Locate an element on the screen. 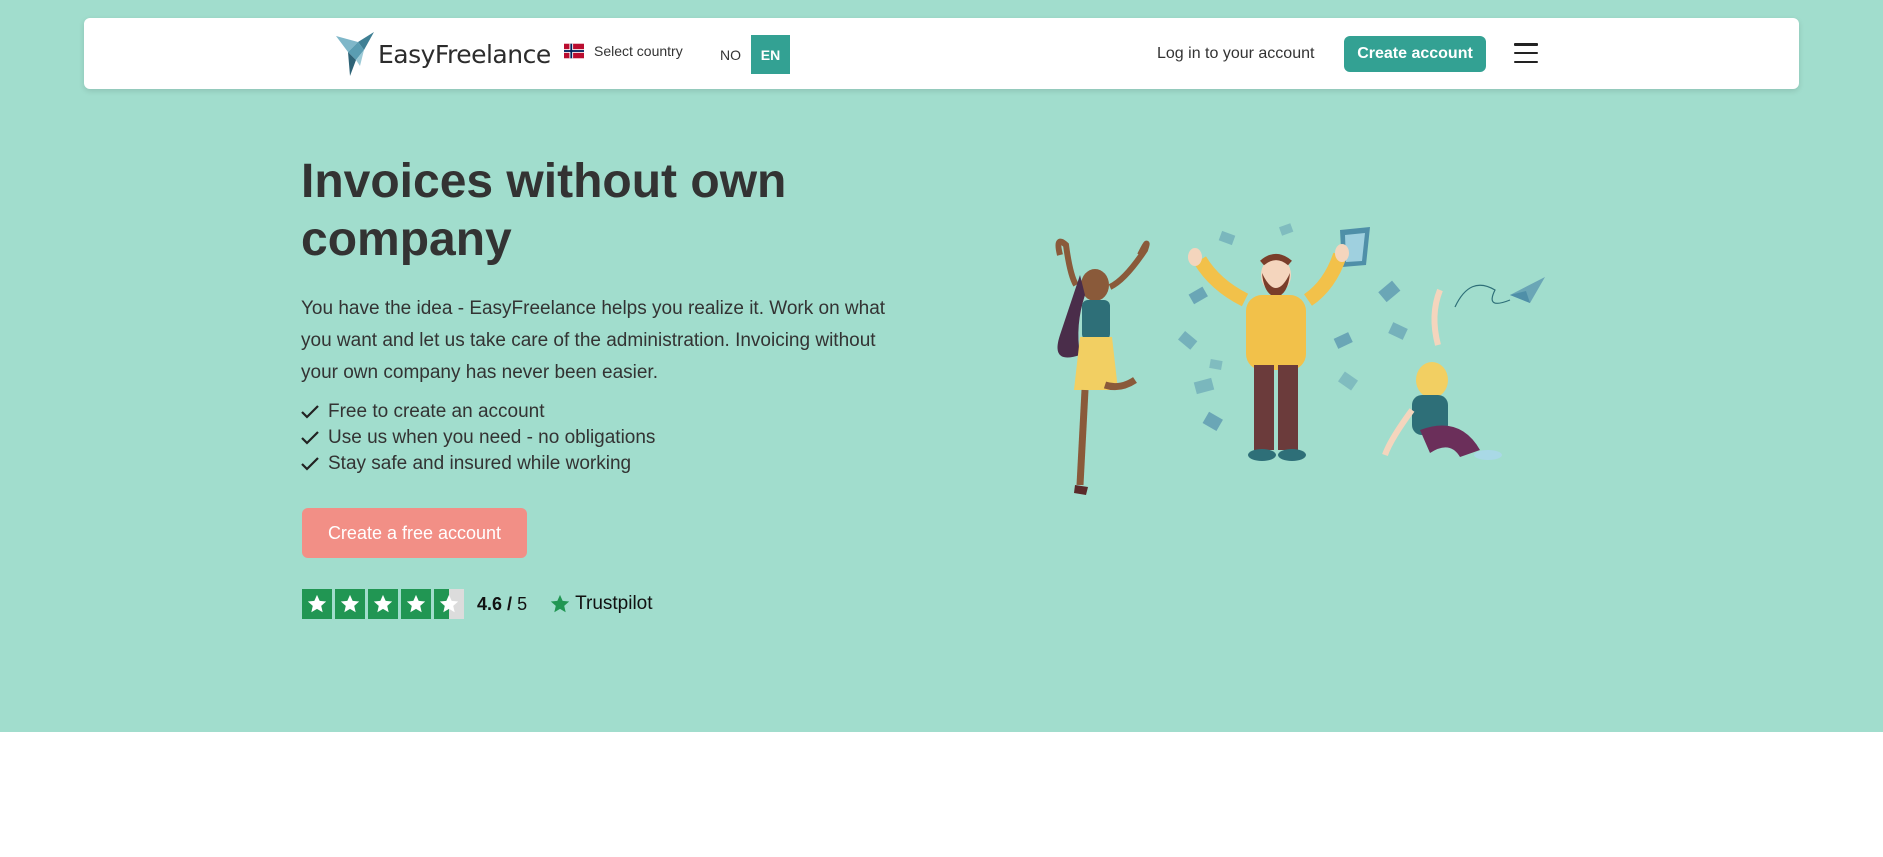  rating-score: 4.6 / 5 is located at coordinates (502, 603).